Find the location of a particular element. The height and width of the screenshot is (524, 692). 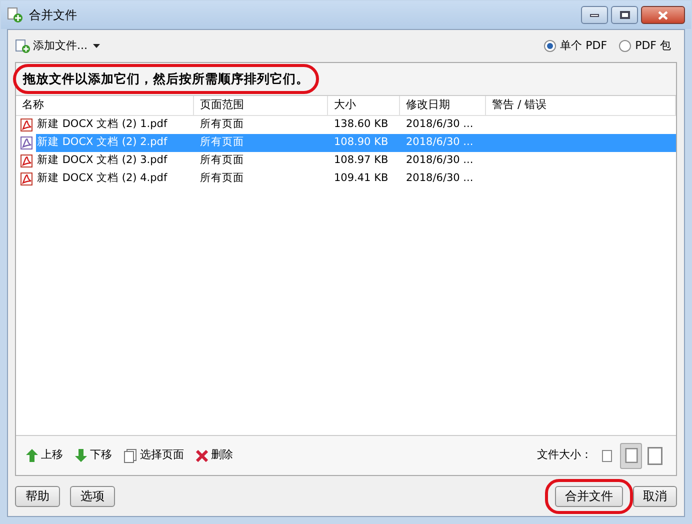

close-button is located at coordinates (663, 15).